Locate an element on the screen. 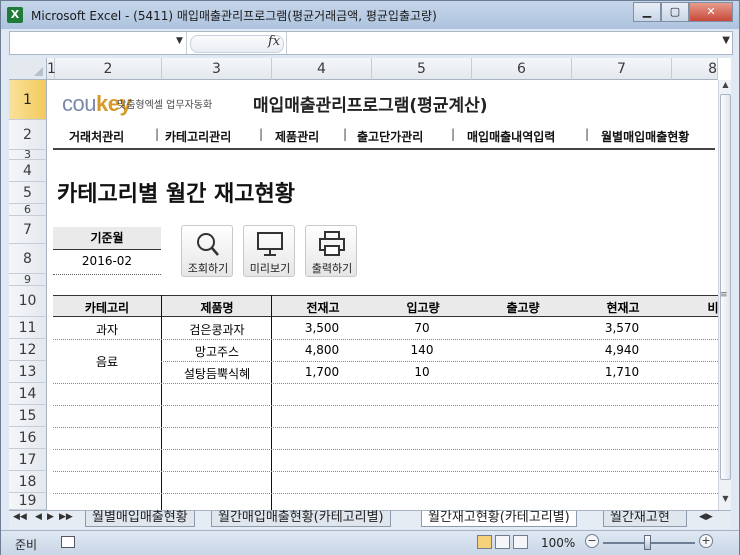 The image size is (740, 555). split-handle-icon: ≡ is located at coordinates (724, 295).